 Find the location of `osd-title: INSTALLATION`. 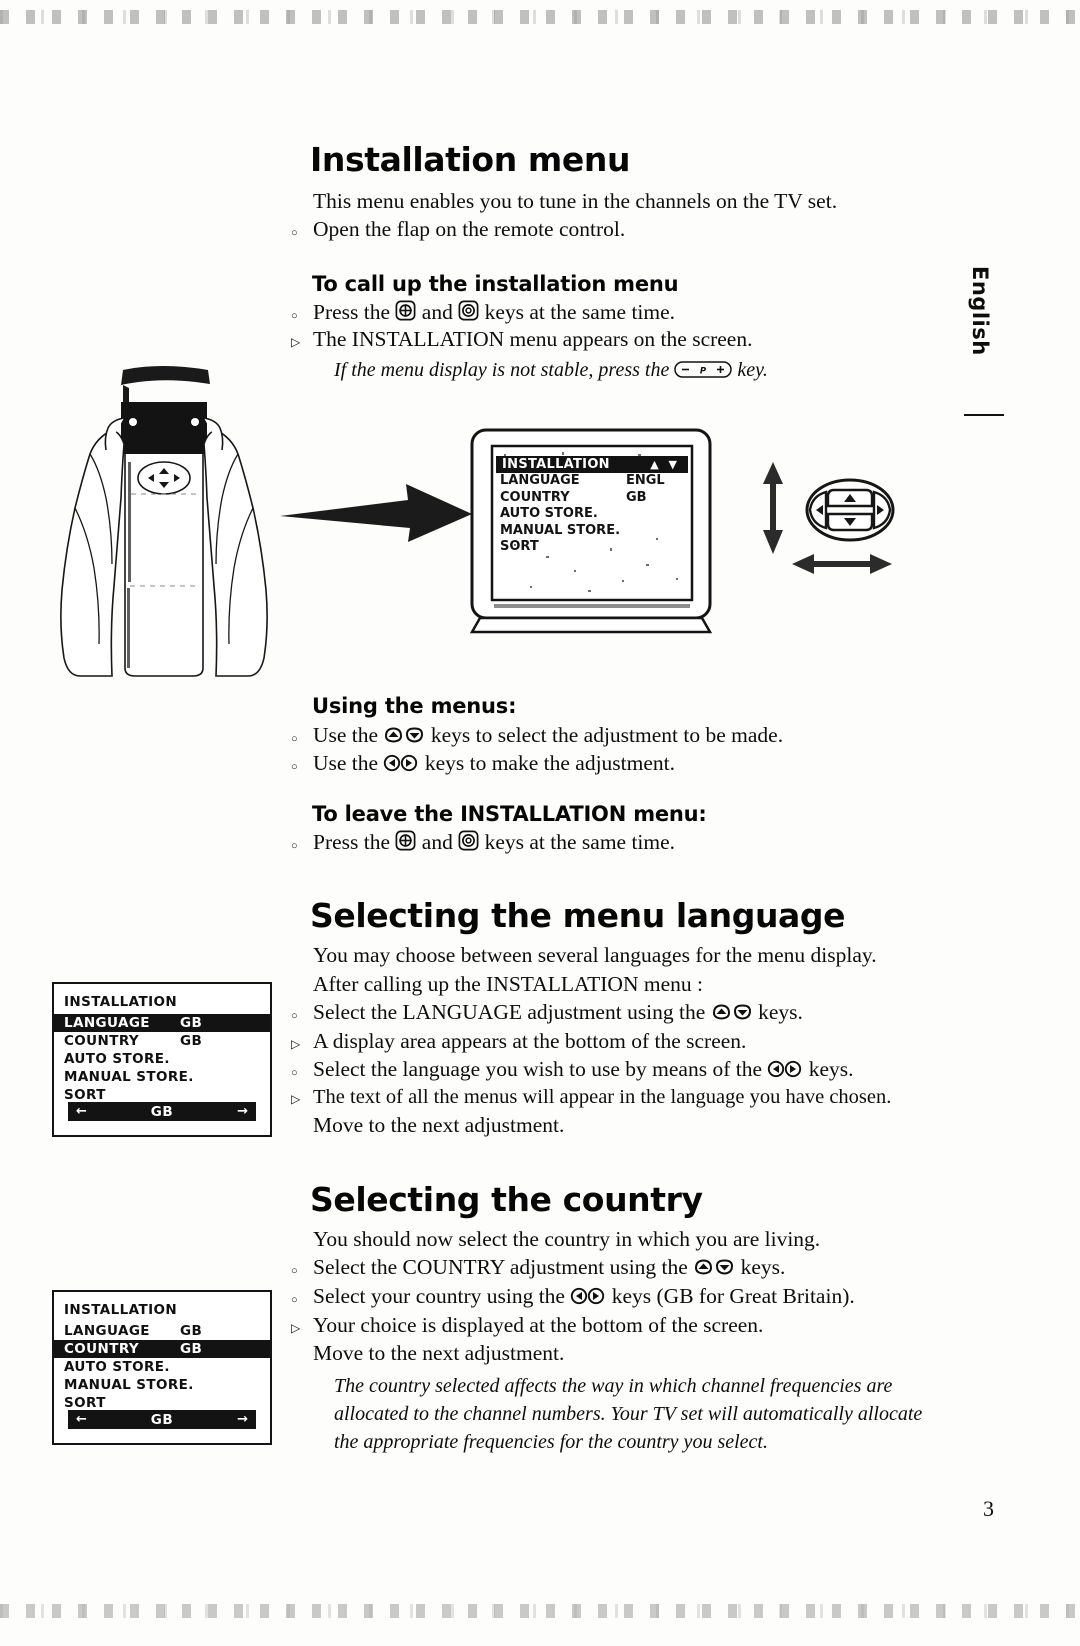

osd-title: INSTALLATION is located at coordinates (121, 1310).